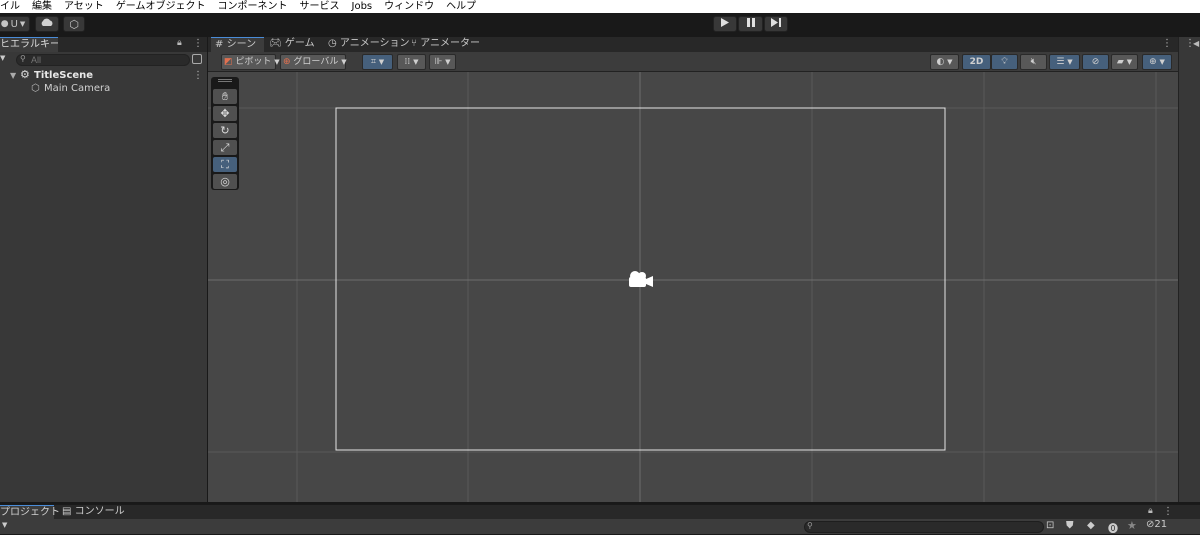 Image resolution: width=1200 pixels, height=535 pixels. I want to click on search-by-type-icon: ⊡, so click(1050, 525).